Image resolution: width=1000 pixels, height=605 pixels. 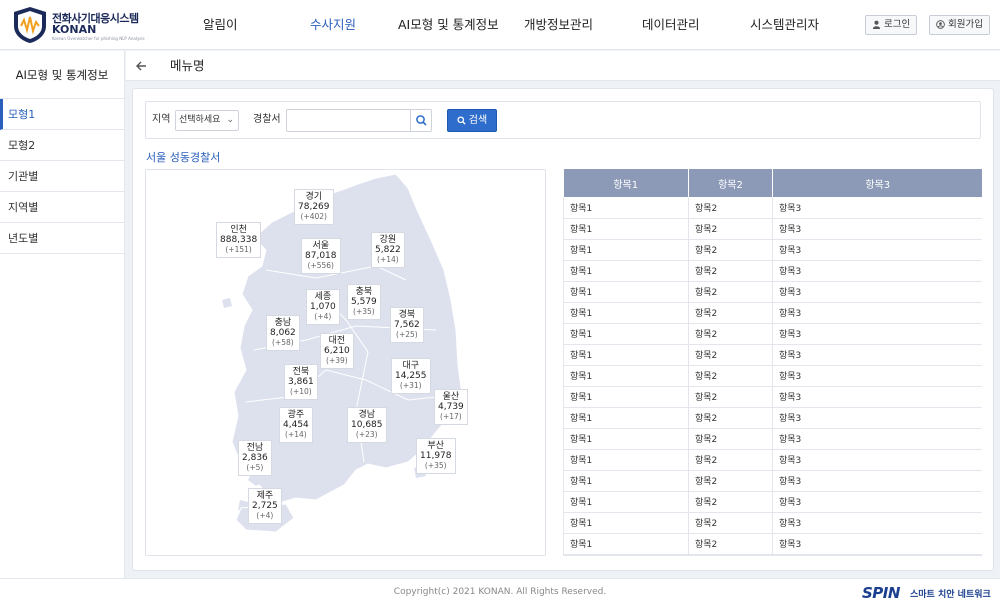 I want to click on sidebar-item-model2: 모형2, so click(x=62, y=145).